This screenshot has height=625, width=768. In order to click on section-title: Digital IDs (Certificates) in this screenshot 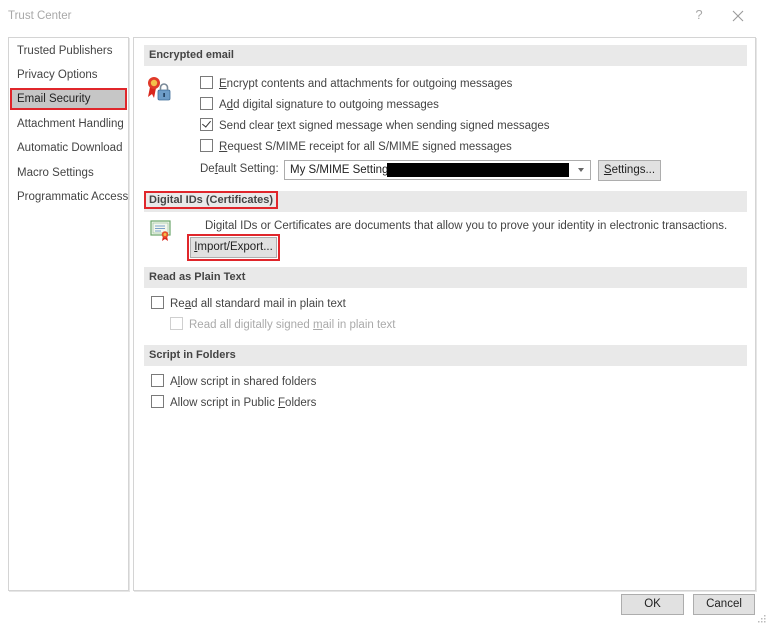, I will do `click(211, 200)`.